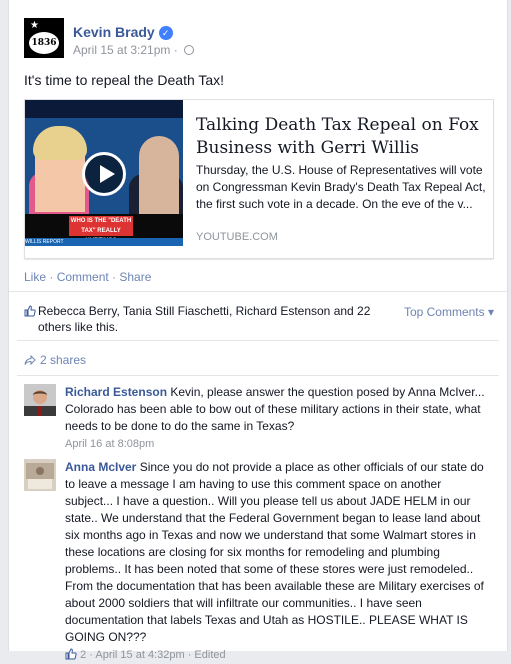 This screenshot has height=664, width=511. What do you see at coordinates (258, 340) in the screenshot?
I see `likes-divider` at bounding box center [258, 340].